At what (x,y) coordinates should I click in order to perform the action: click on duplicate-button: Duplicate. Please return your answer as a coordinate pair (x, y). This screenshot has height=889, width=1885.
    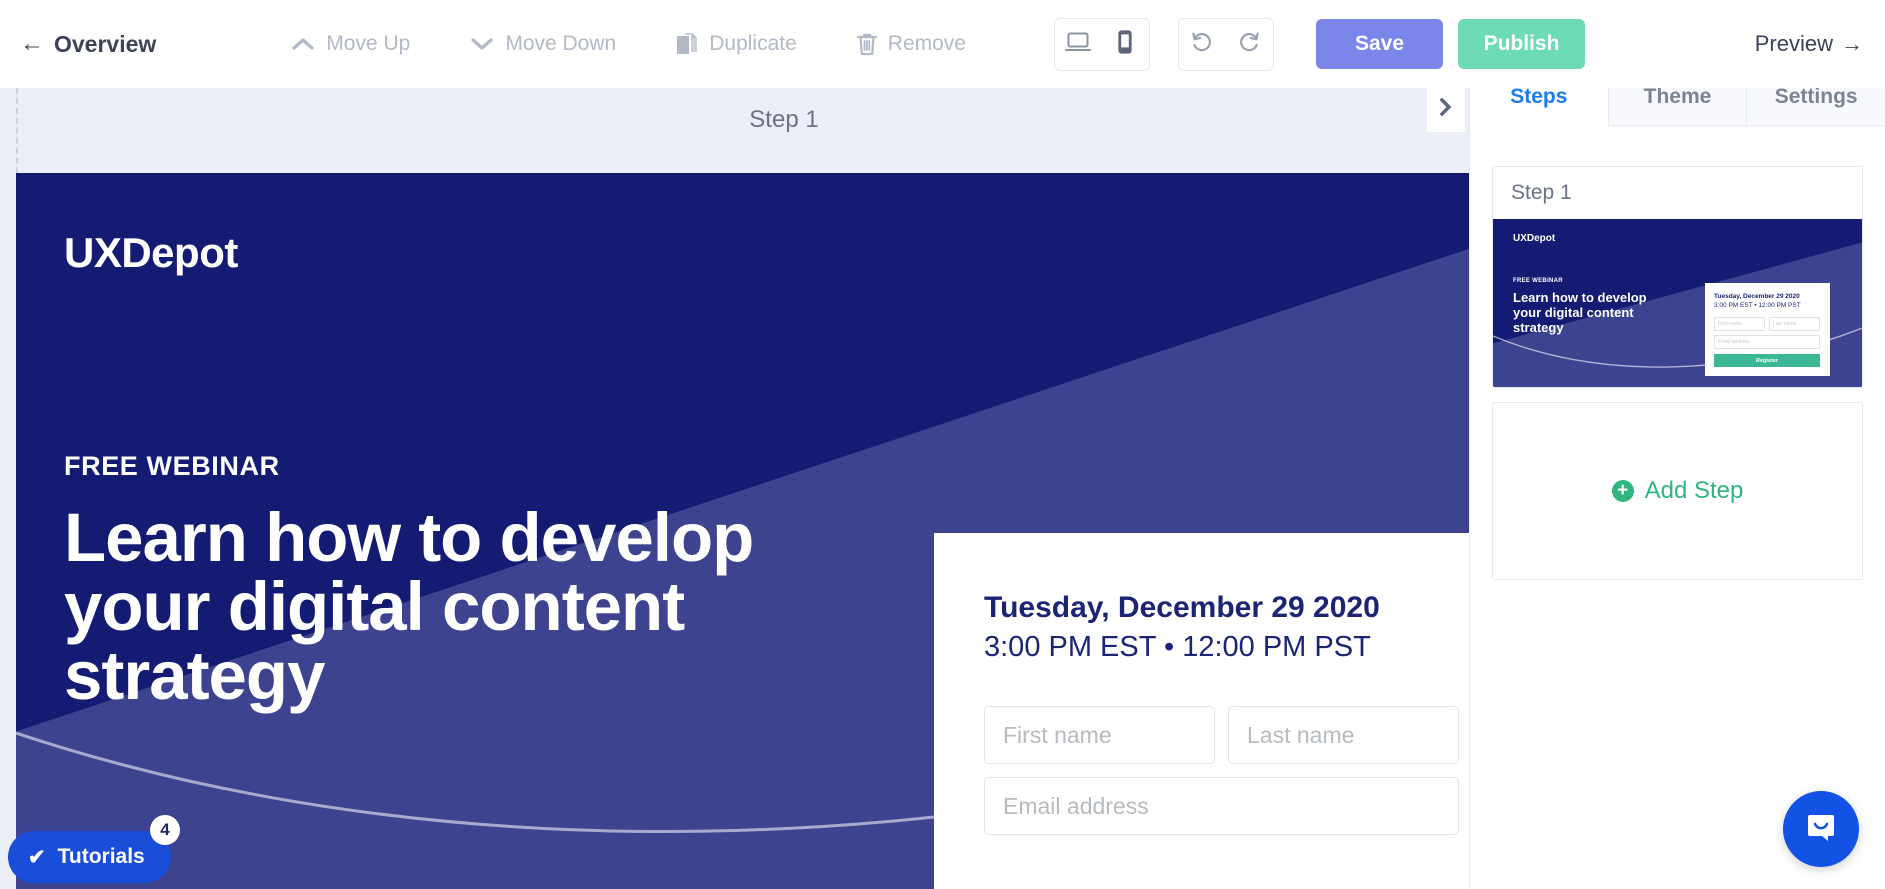
    Looking at the image, I should click on (736, 44).